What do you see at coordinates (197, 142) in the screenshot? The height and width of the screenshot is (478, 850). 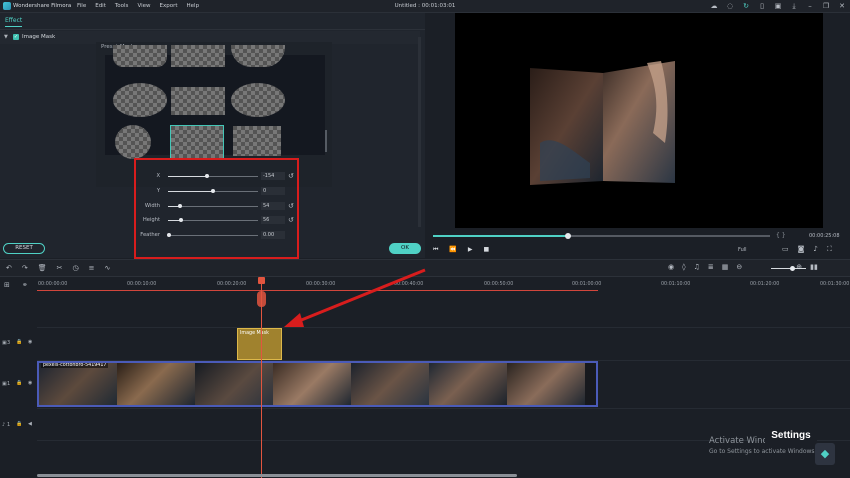 I see `mask-preset-tile-selected` at bounding box center [197, 142].